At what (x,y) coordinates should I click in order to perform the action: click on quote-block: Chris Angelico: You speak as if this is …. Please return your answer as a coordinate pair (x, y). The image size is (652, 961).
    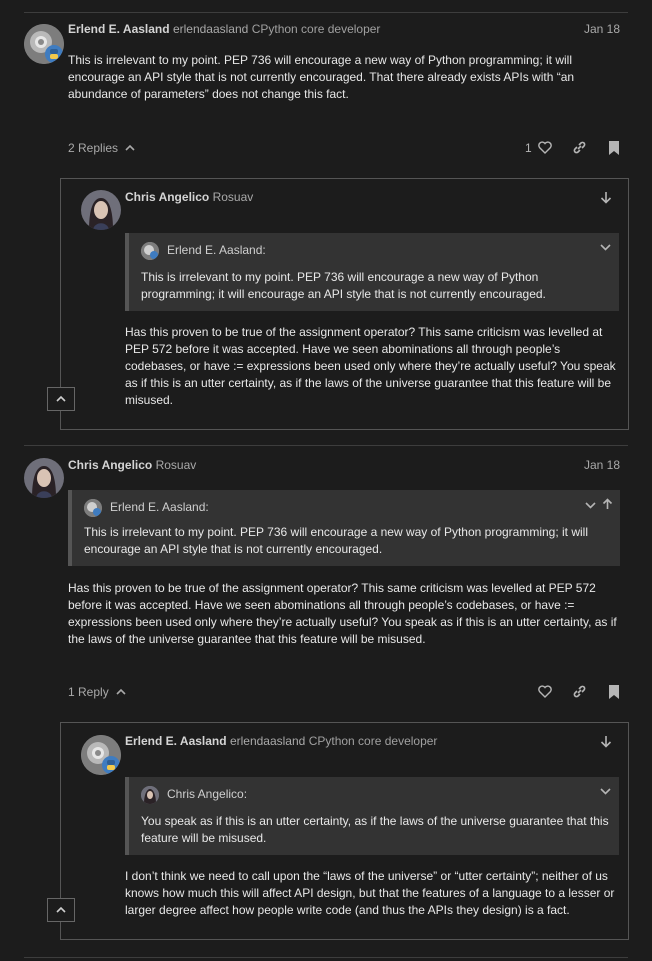
    Looking at the image, I should click on (372, 816).